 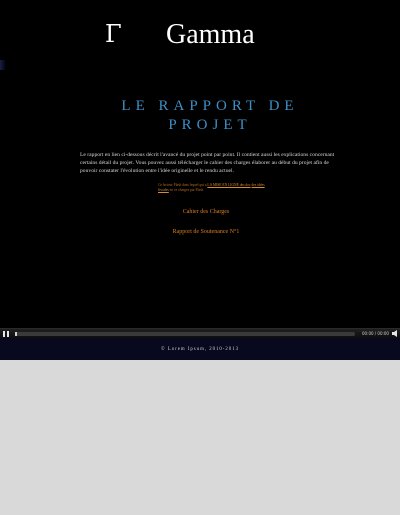 I want to click on page-title: LE RAPPORT DE PROJET, so click(x=210, y=115).